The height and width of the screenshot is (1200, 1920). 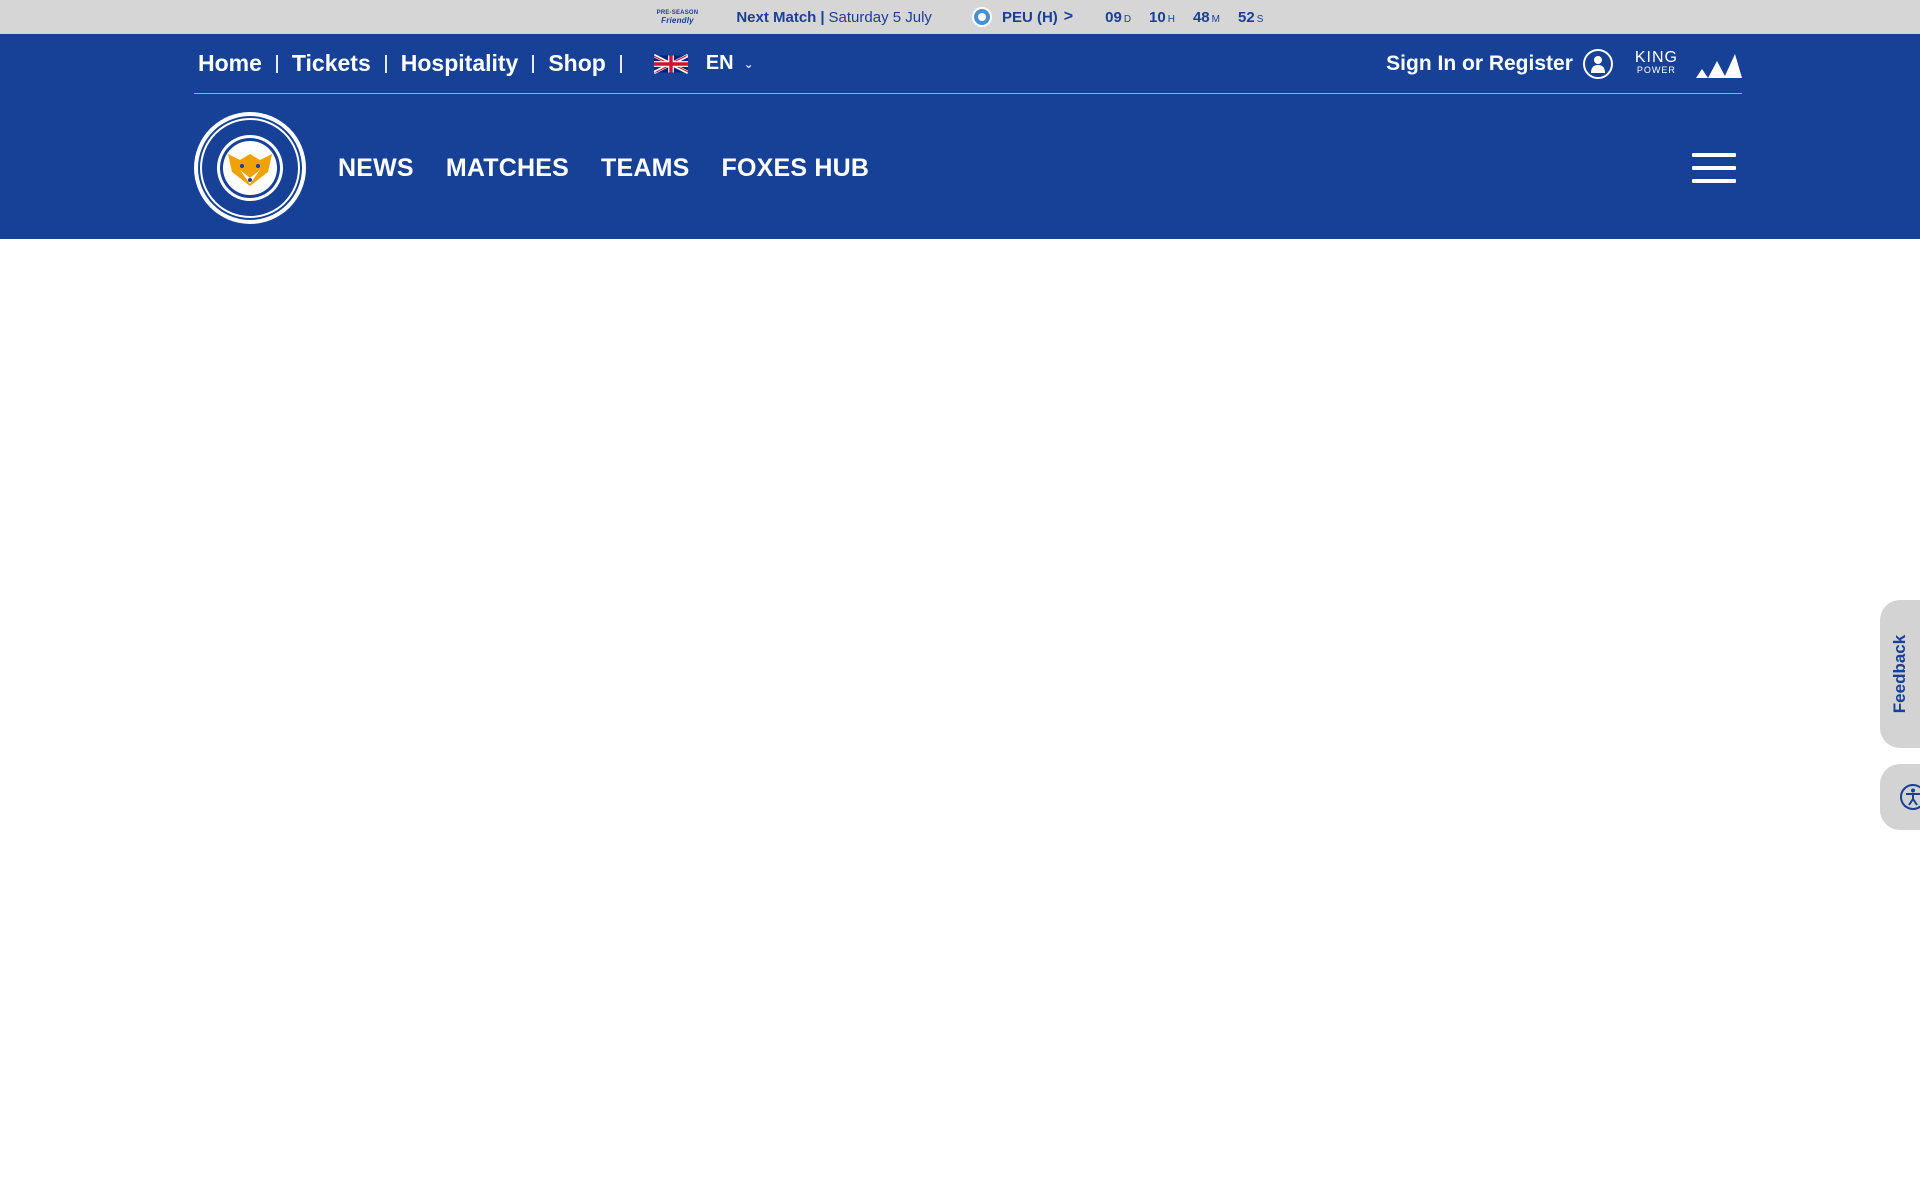 I want to click on countdown-days: 09, so click(x=1113, y=17).